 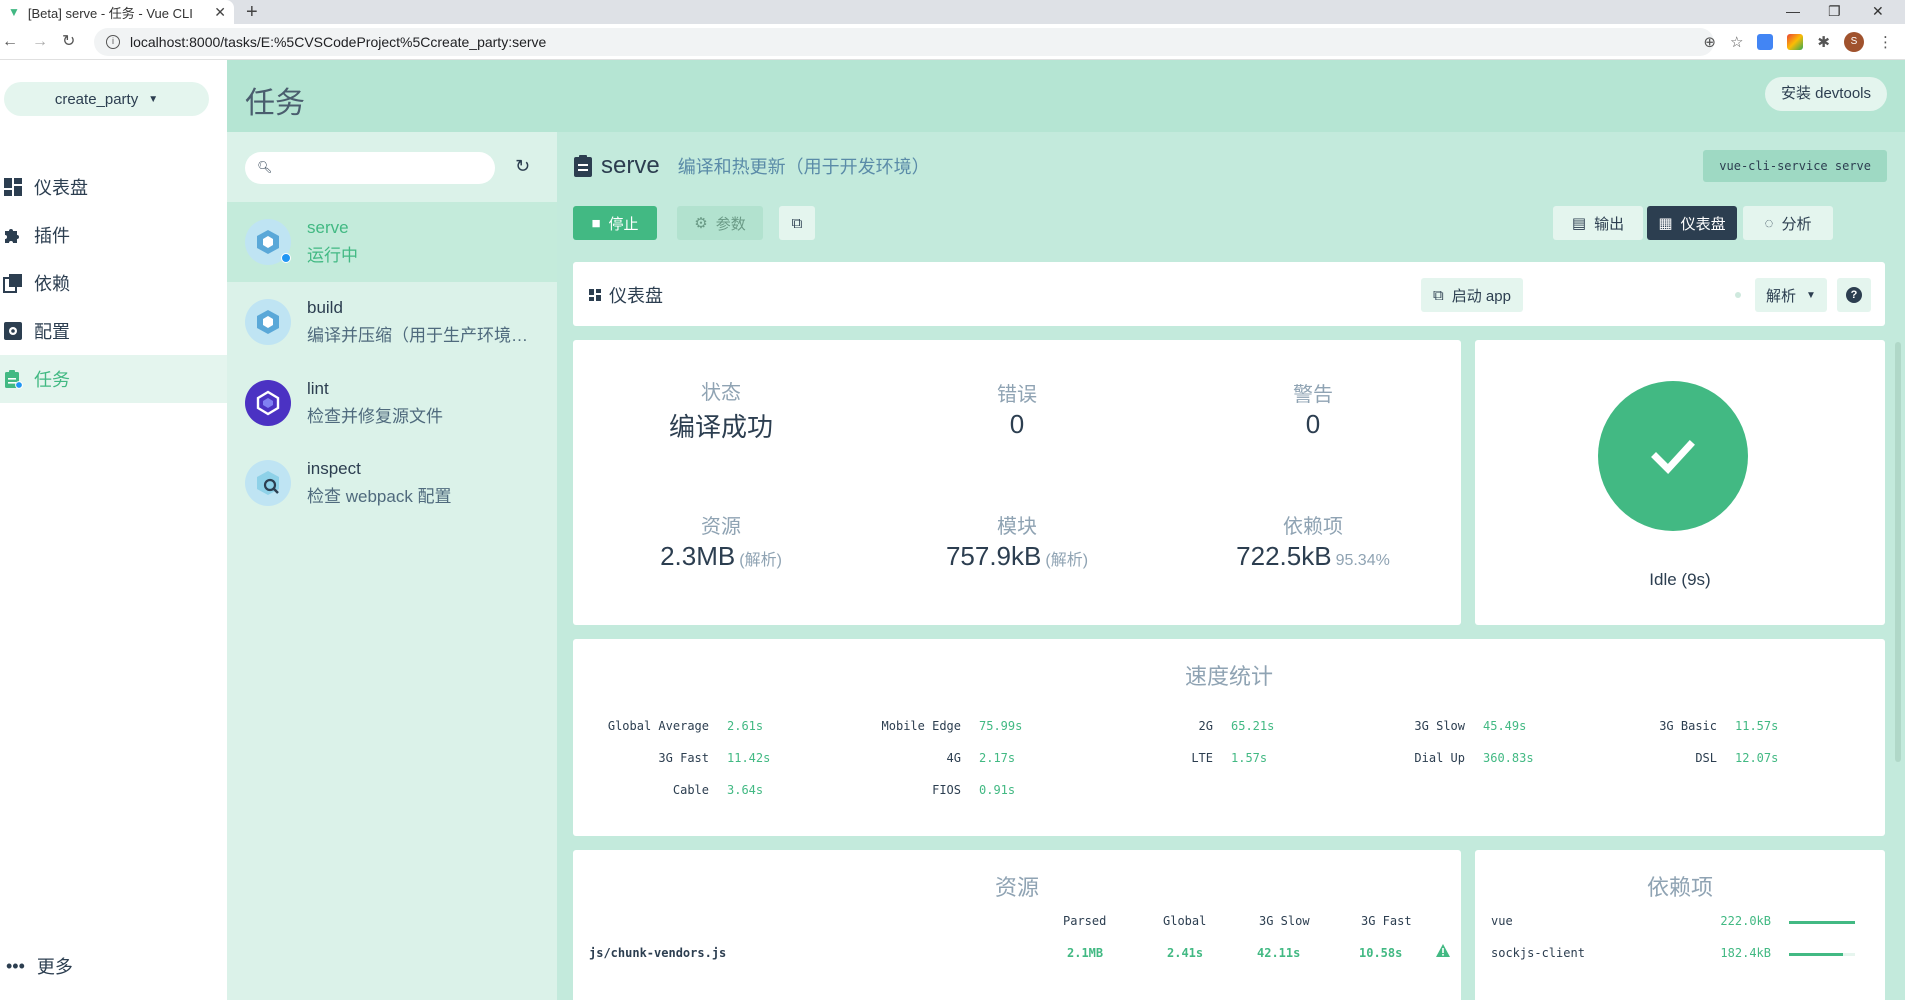 I want to click on speed-item-name: Mobile Edge, so click(x=921, y=726).